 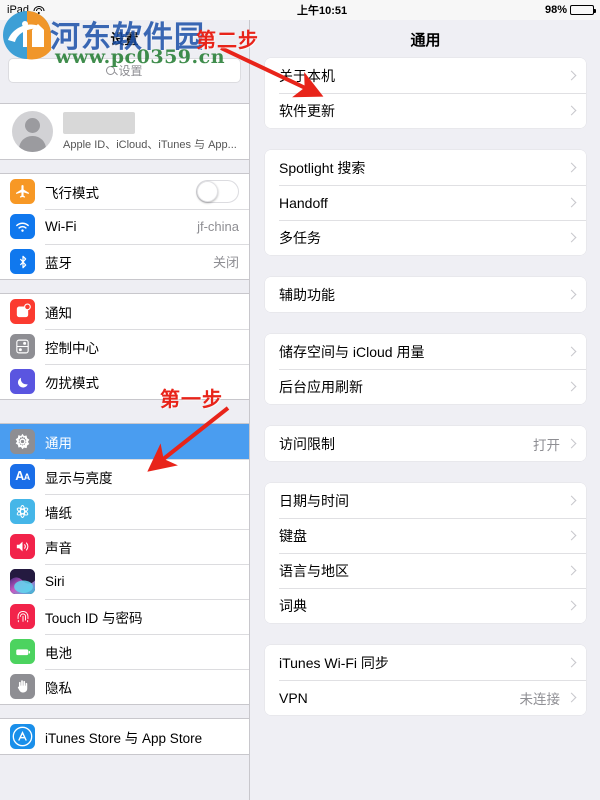 I want to click on settings-row-label: 储存空间与 iCloud 用量, so click(x=352, y=351).